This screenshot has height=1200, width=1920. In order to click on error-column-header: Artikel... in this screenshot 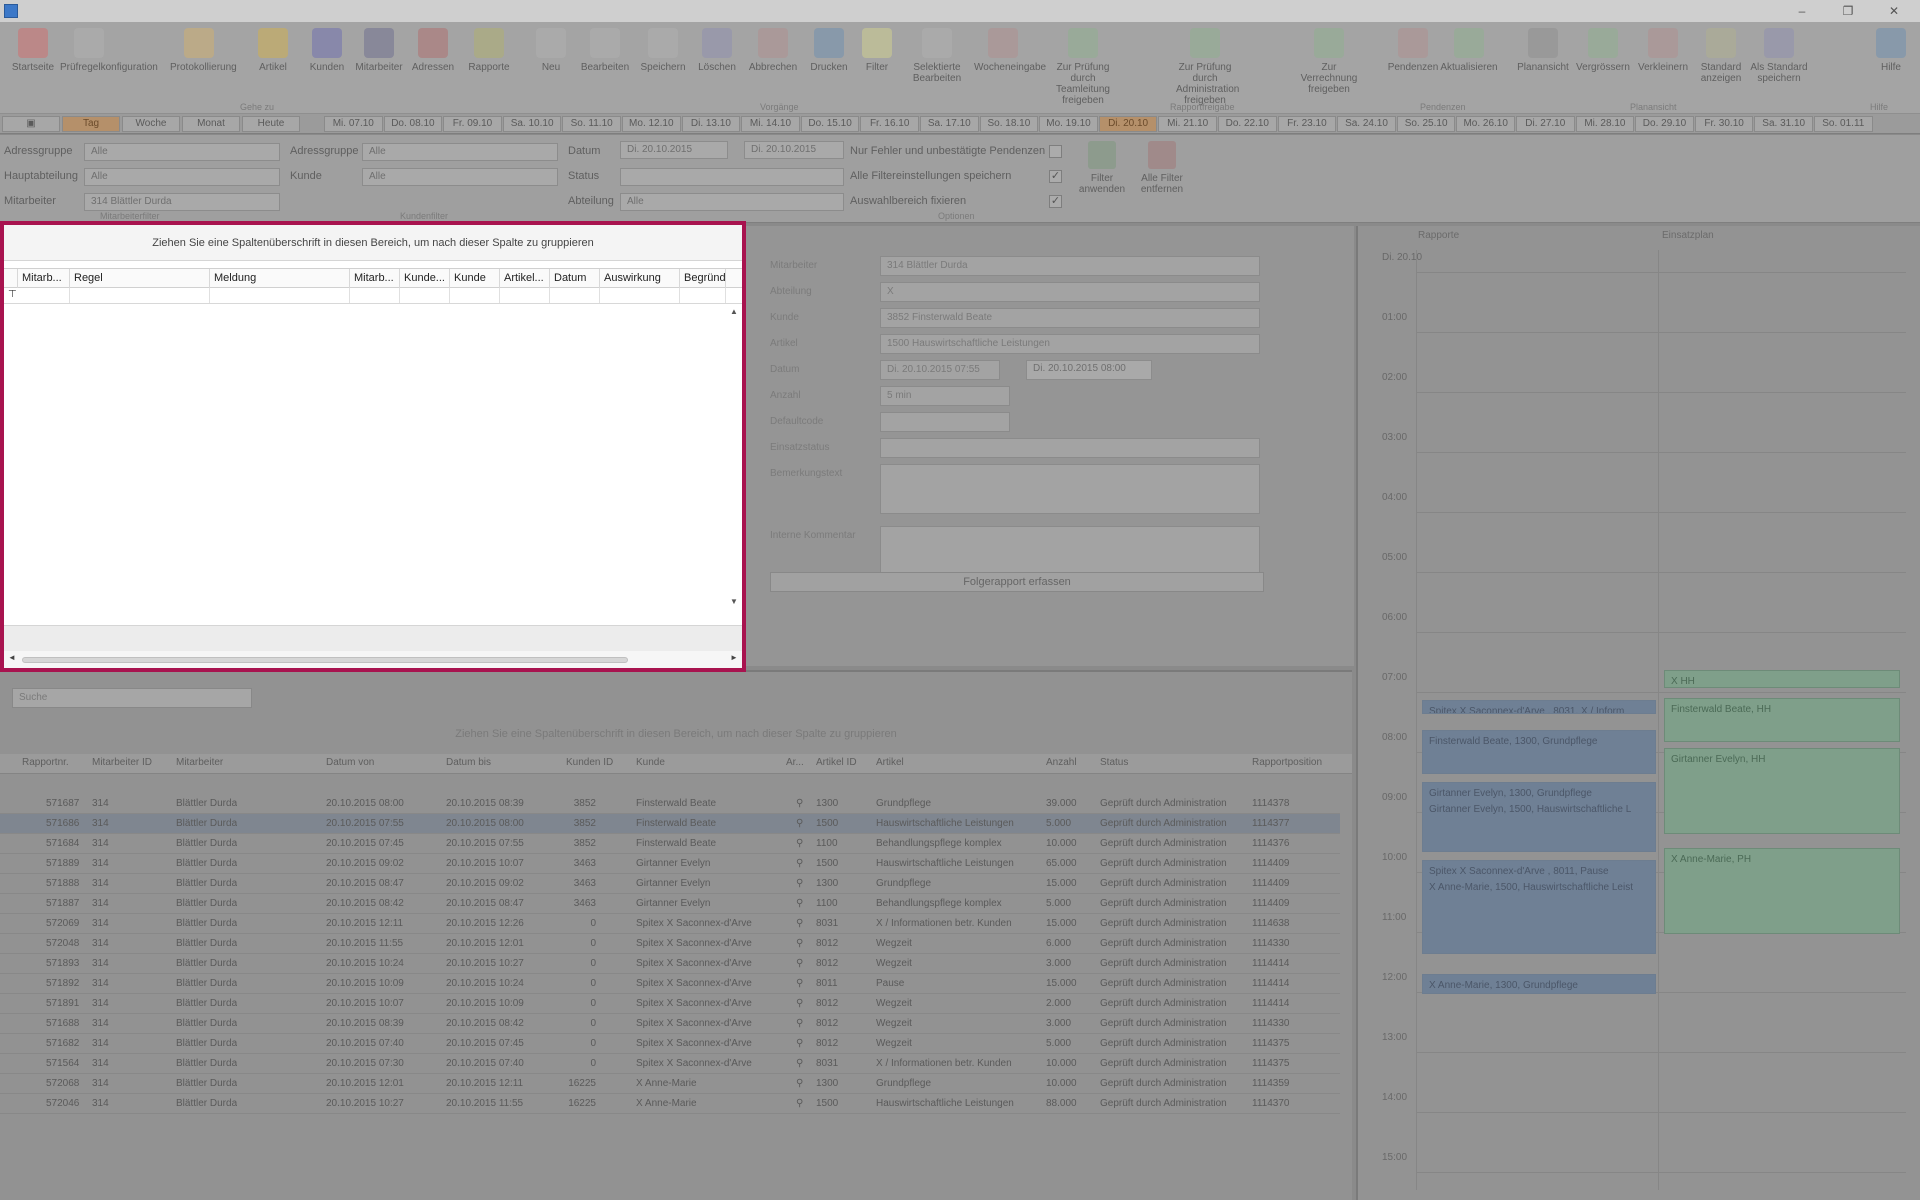, I will do `click(525, 278)`.